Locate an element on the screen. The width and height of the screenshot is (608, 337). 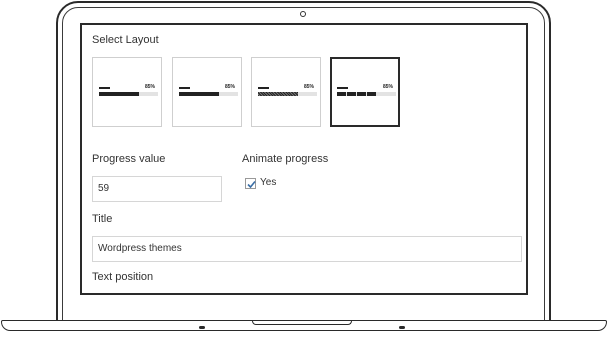
select-layout-label: Select Layout is located at coordinates (125, 40).